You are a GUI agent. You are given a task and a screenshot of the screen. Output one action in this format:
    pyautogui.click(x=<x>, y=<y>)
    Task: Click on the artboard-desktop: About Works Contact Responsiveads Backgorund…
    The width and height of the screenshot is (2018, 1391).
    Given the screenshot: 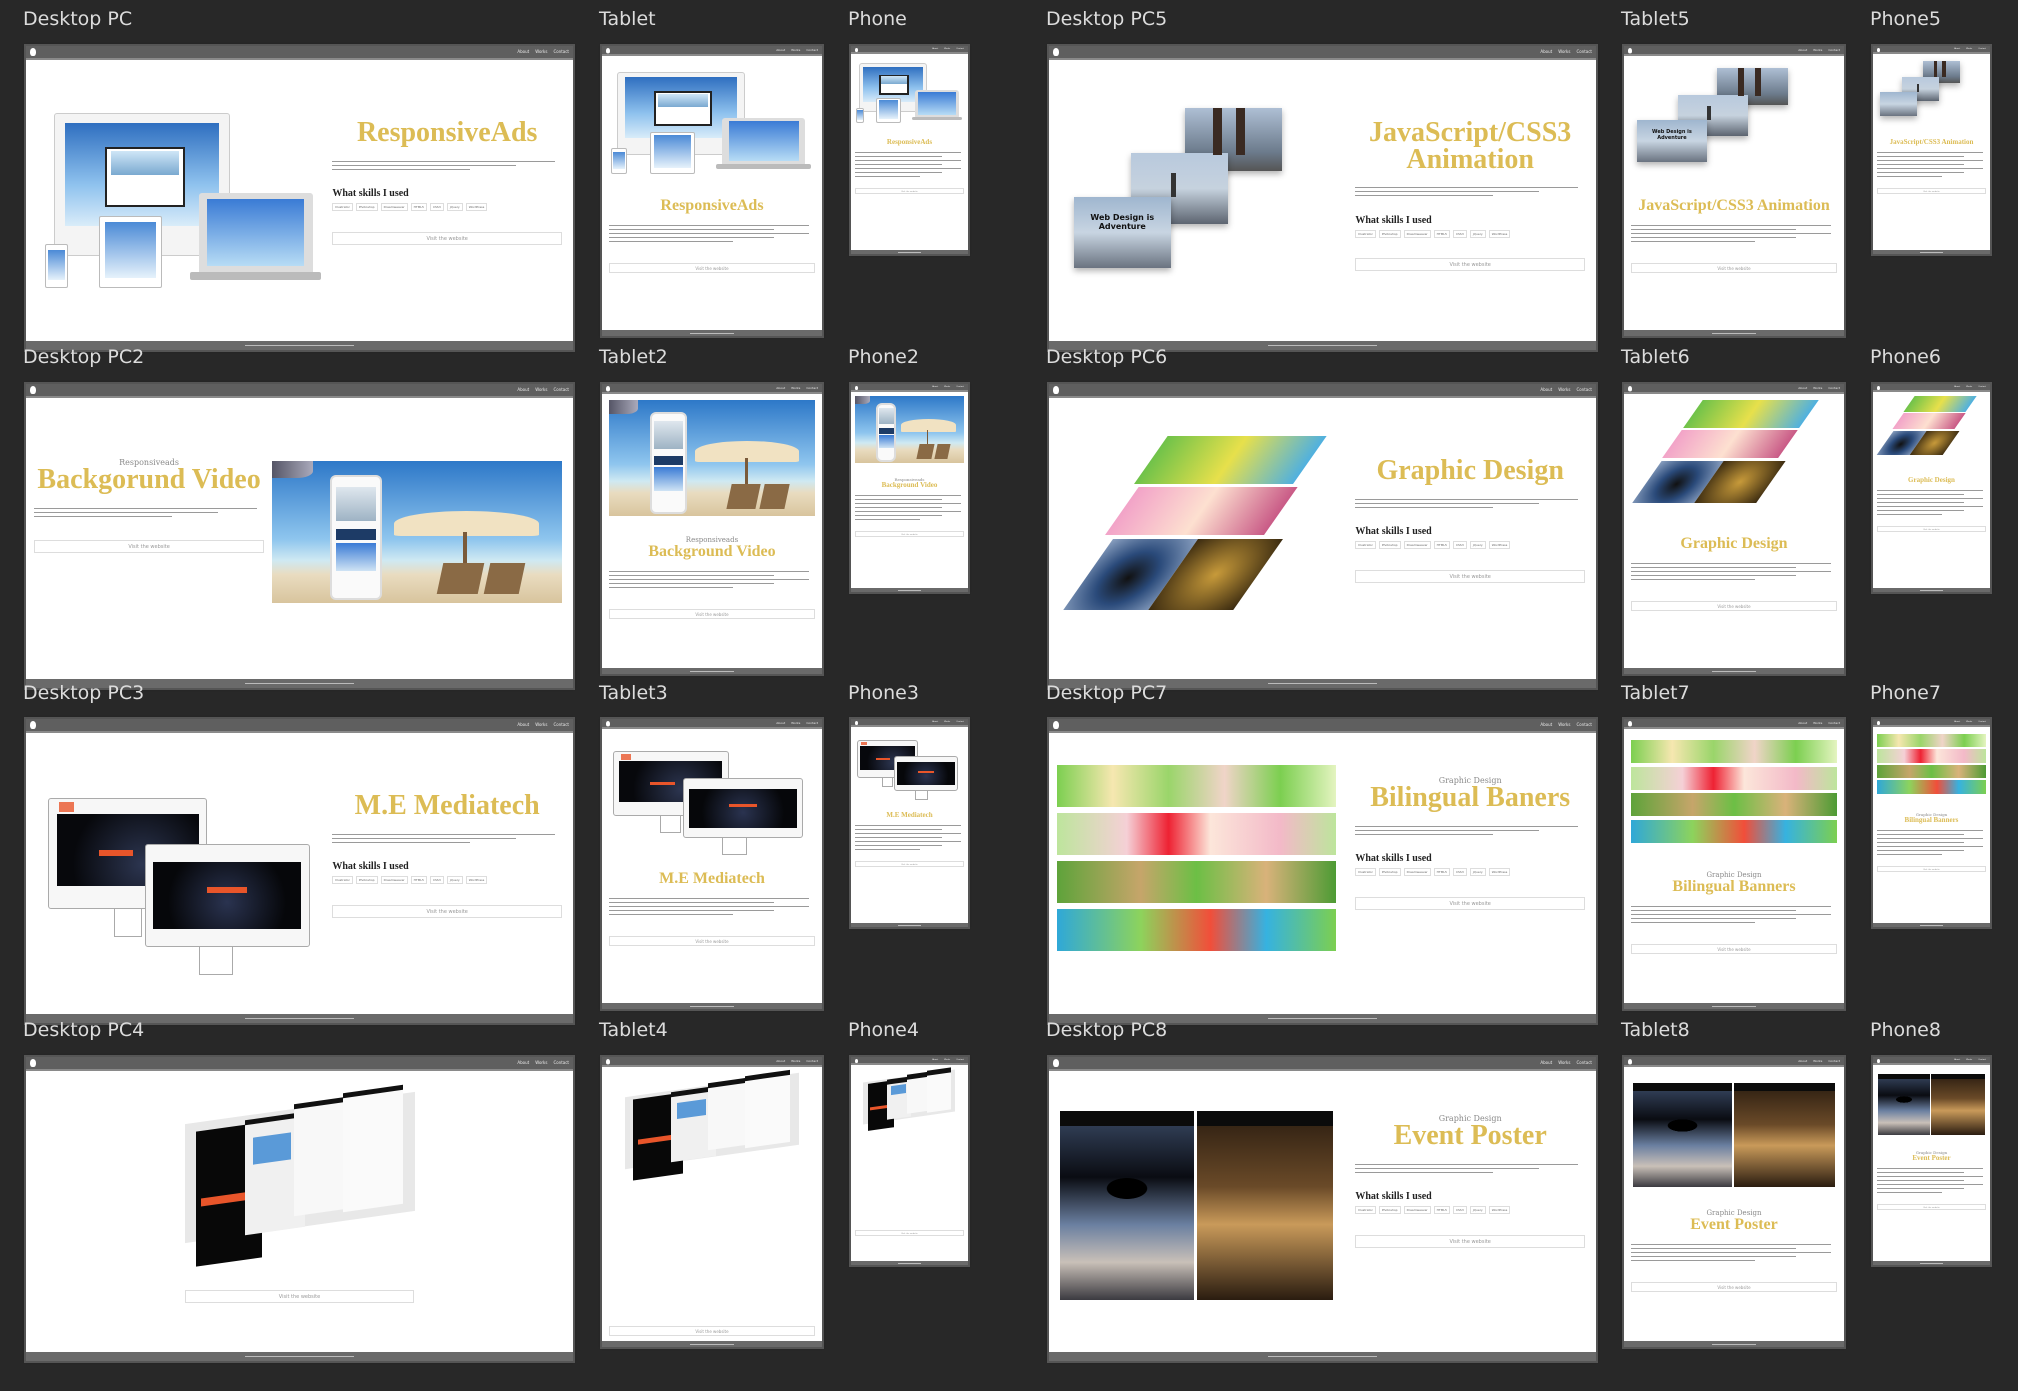 What is the action you would take?
    pyautogui.click(x=299, y=536)
    